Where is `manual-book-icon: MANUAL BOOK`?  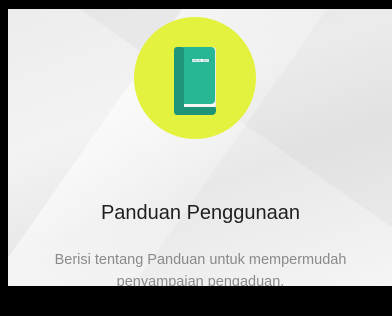 manual-book-icon: MANUAL BOOK is located at coordinates (195, 81).